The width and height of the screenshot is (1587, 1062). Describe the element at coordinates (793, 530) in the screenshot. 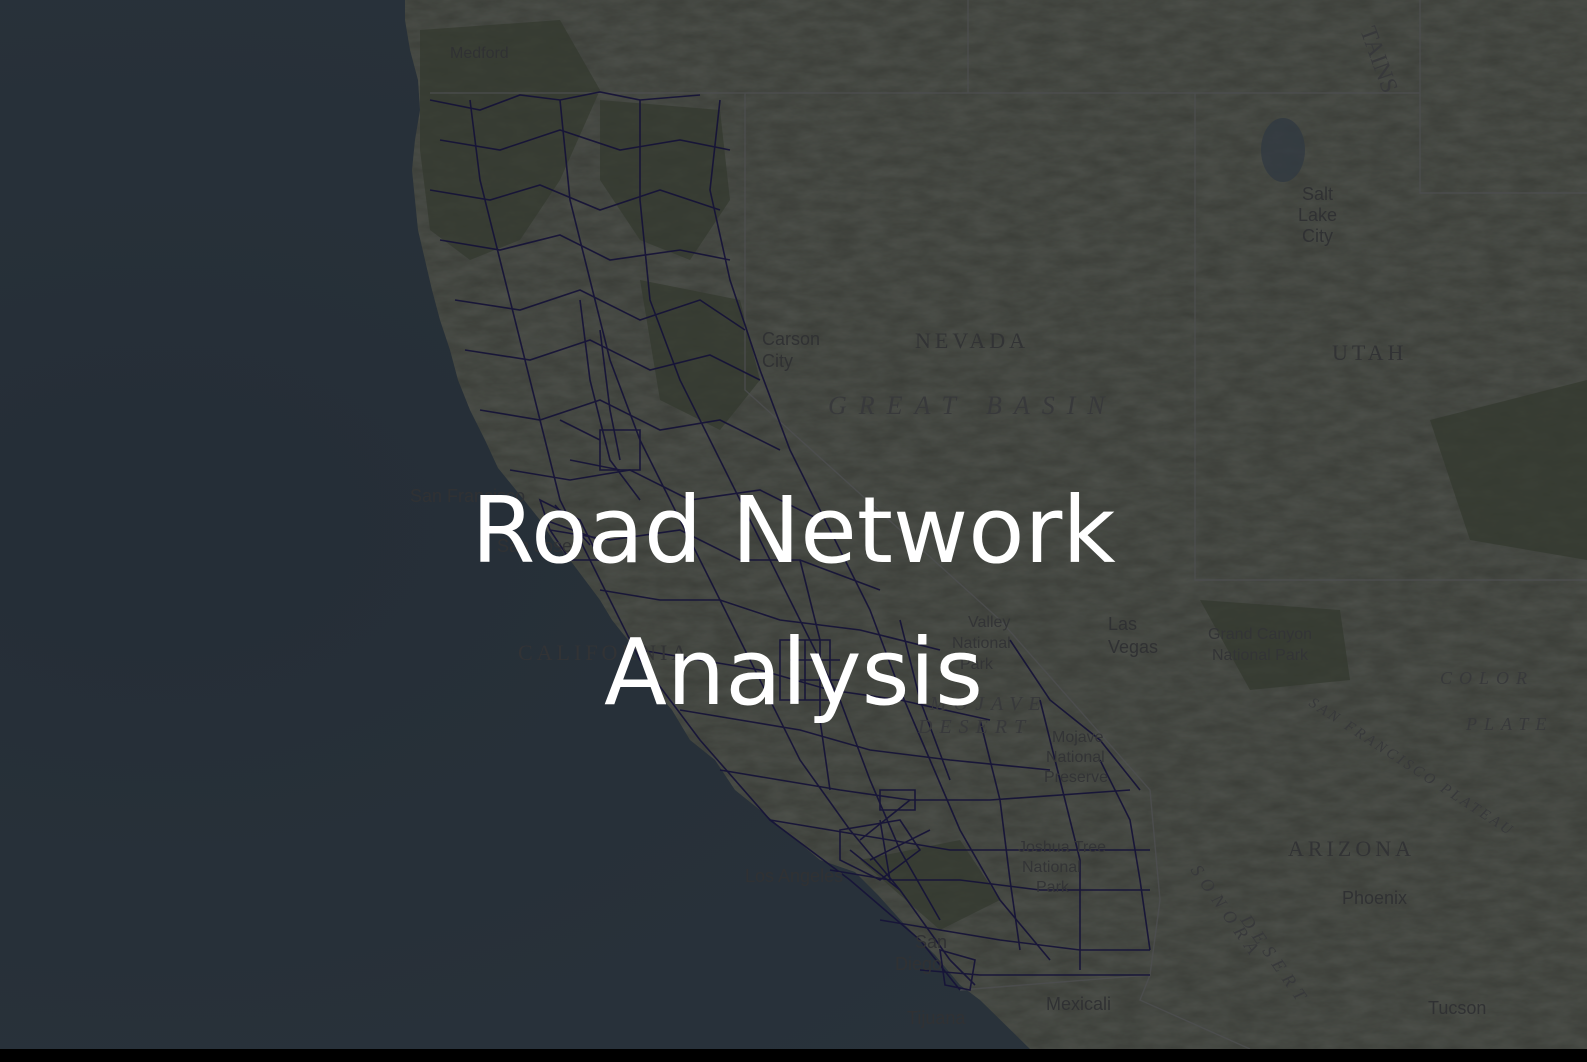

I see `hero-title-line-1: Road Network` at that location.